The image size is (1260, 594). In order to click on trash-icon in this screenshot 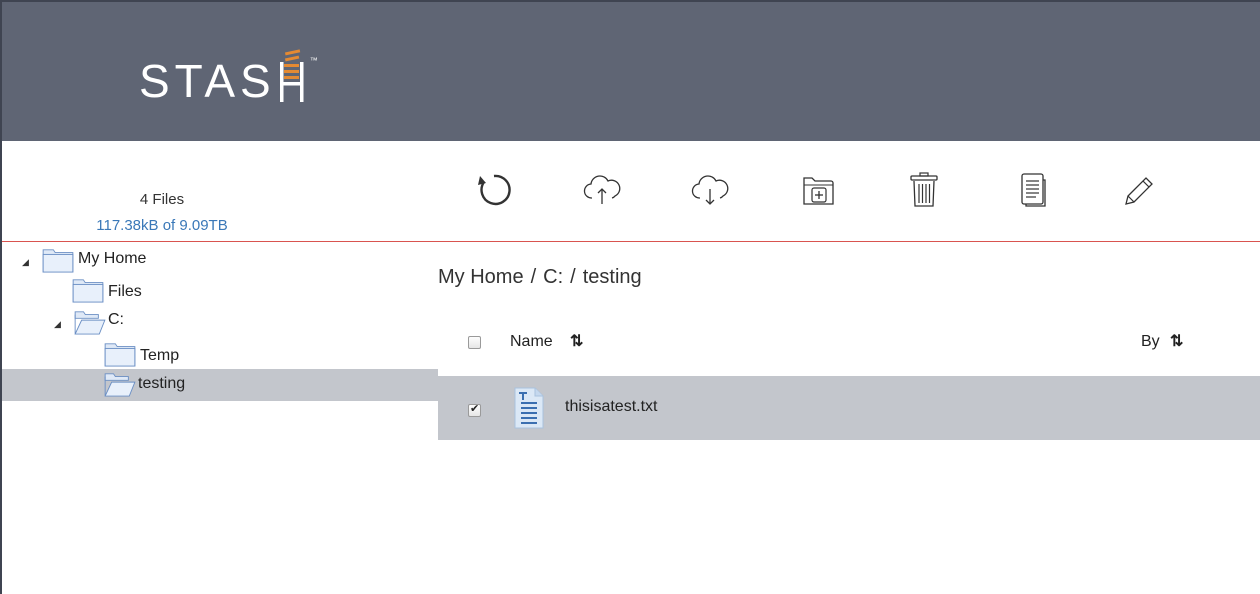, I will do `click(924, 189)`.